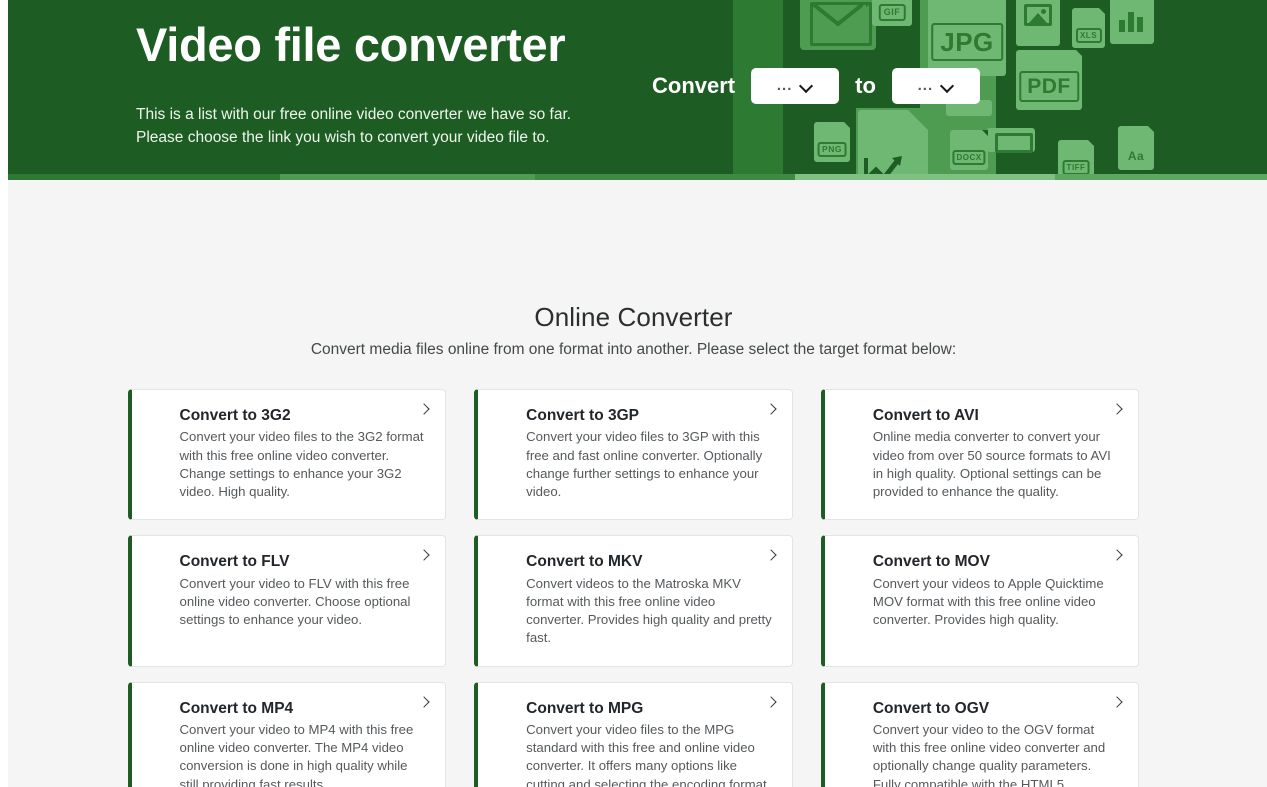  Describe the element at coordinates (694, 85) in the screenshot. I see `convert-label: Convert` at that location.